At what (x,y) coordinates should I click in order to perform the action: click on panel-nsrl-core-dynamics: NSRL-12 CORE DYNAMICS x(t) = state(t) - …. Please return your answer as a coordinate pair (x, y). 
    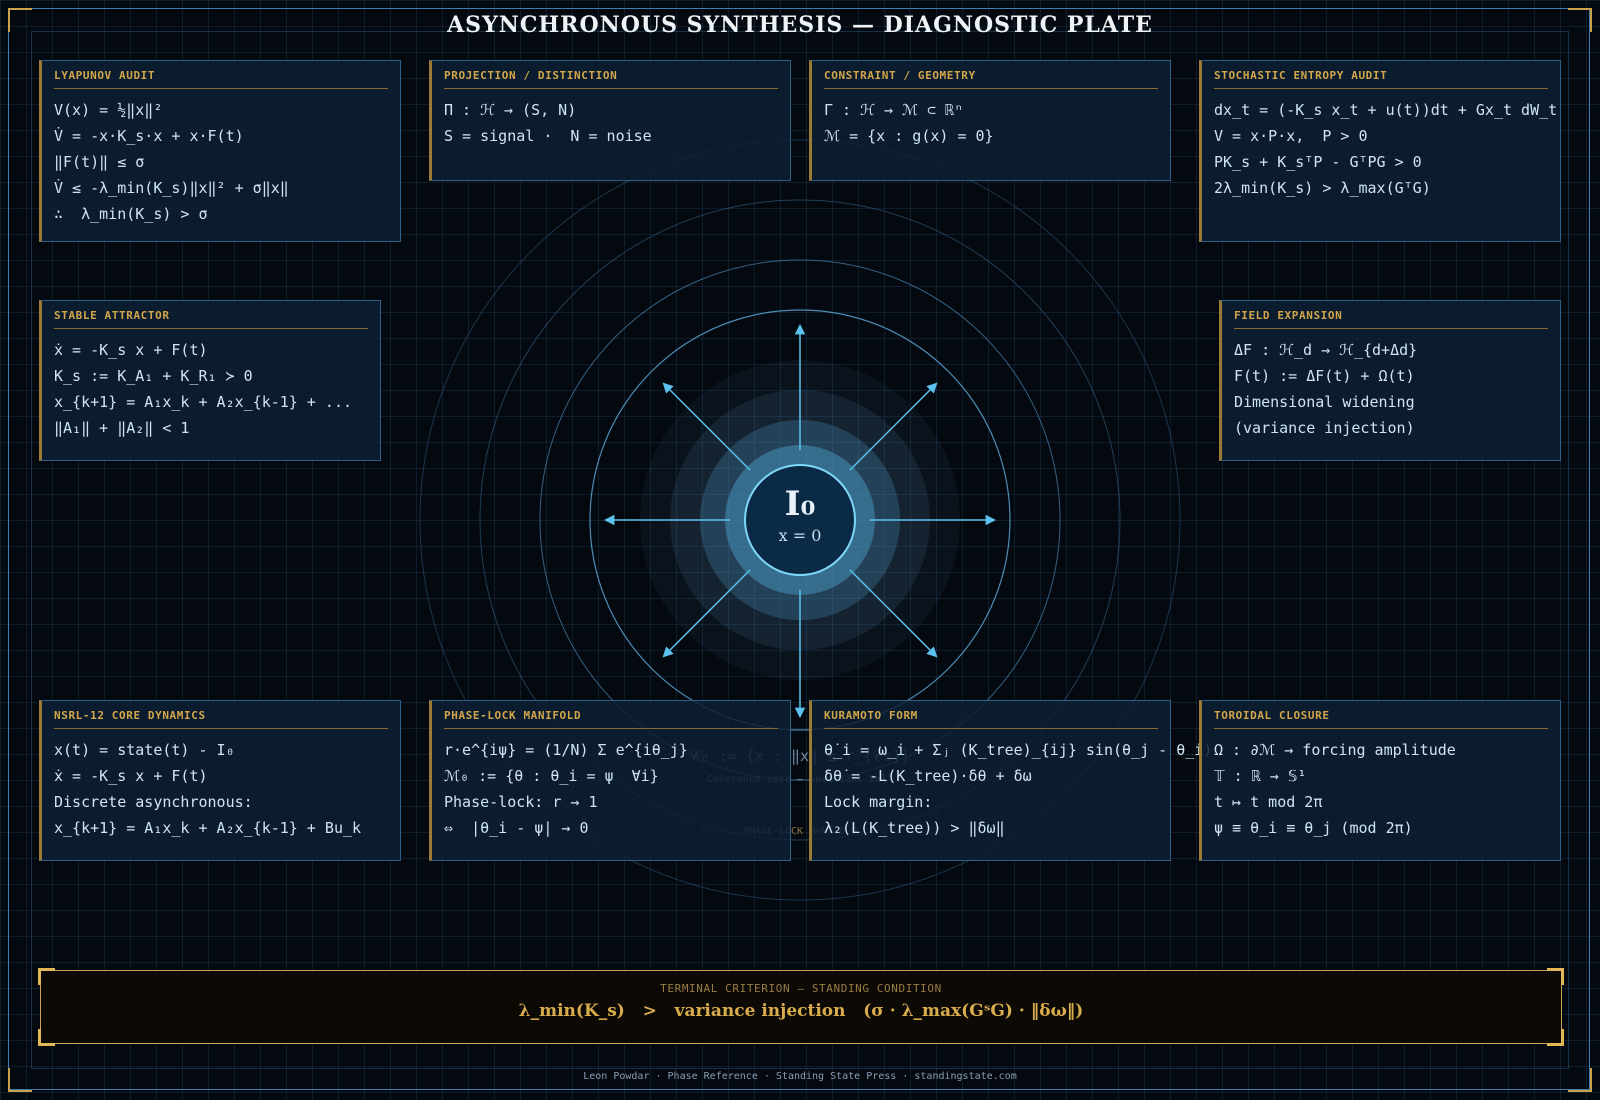
    Looking at the image, I should click on (220, 780).